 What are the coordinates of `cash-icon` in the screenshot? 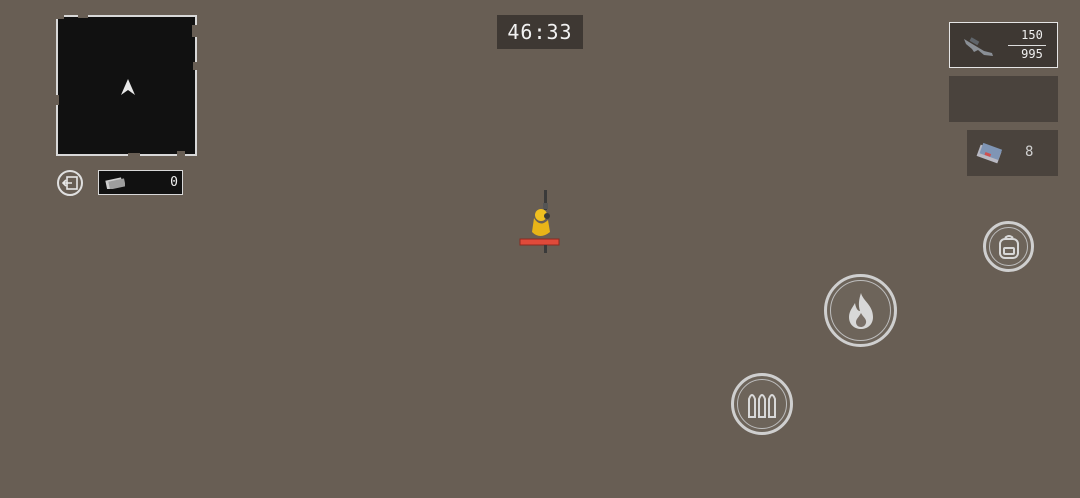 It's located at (115, 182).